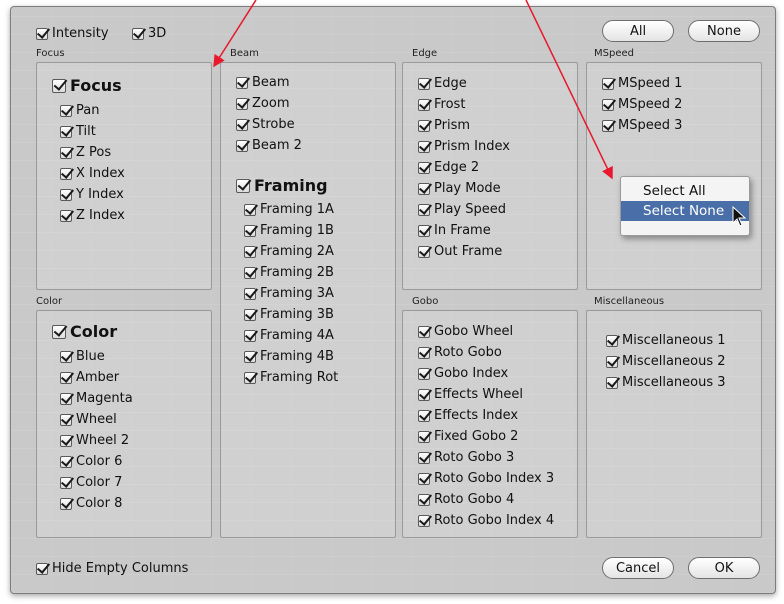  What do you see at coordinates (149, 33) in the screenshot?
I see `3d-checkbox: 3D` at bounding box center [149, 33].